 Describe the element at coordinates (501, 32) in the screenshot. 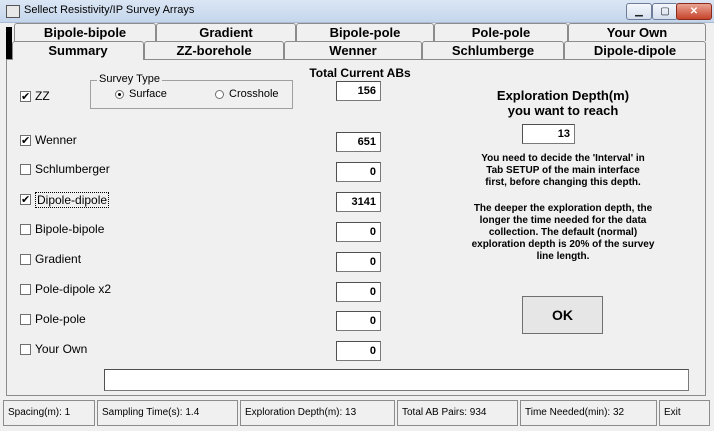

I see `tab-pole-pole: Pole-pole` at that location.